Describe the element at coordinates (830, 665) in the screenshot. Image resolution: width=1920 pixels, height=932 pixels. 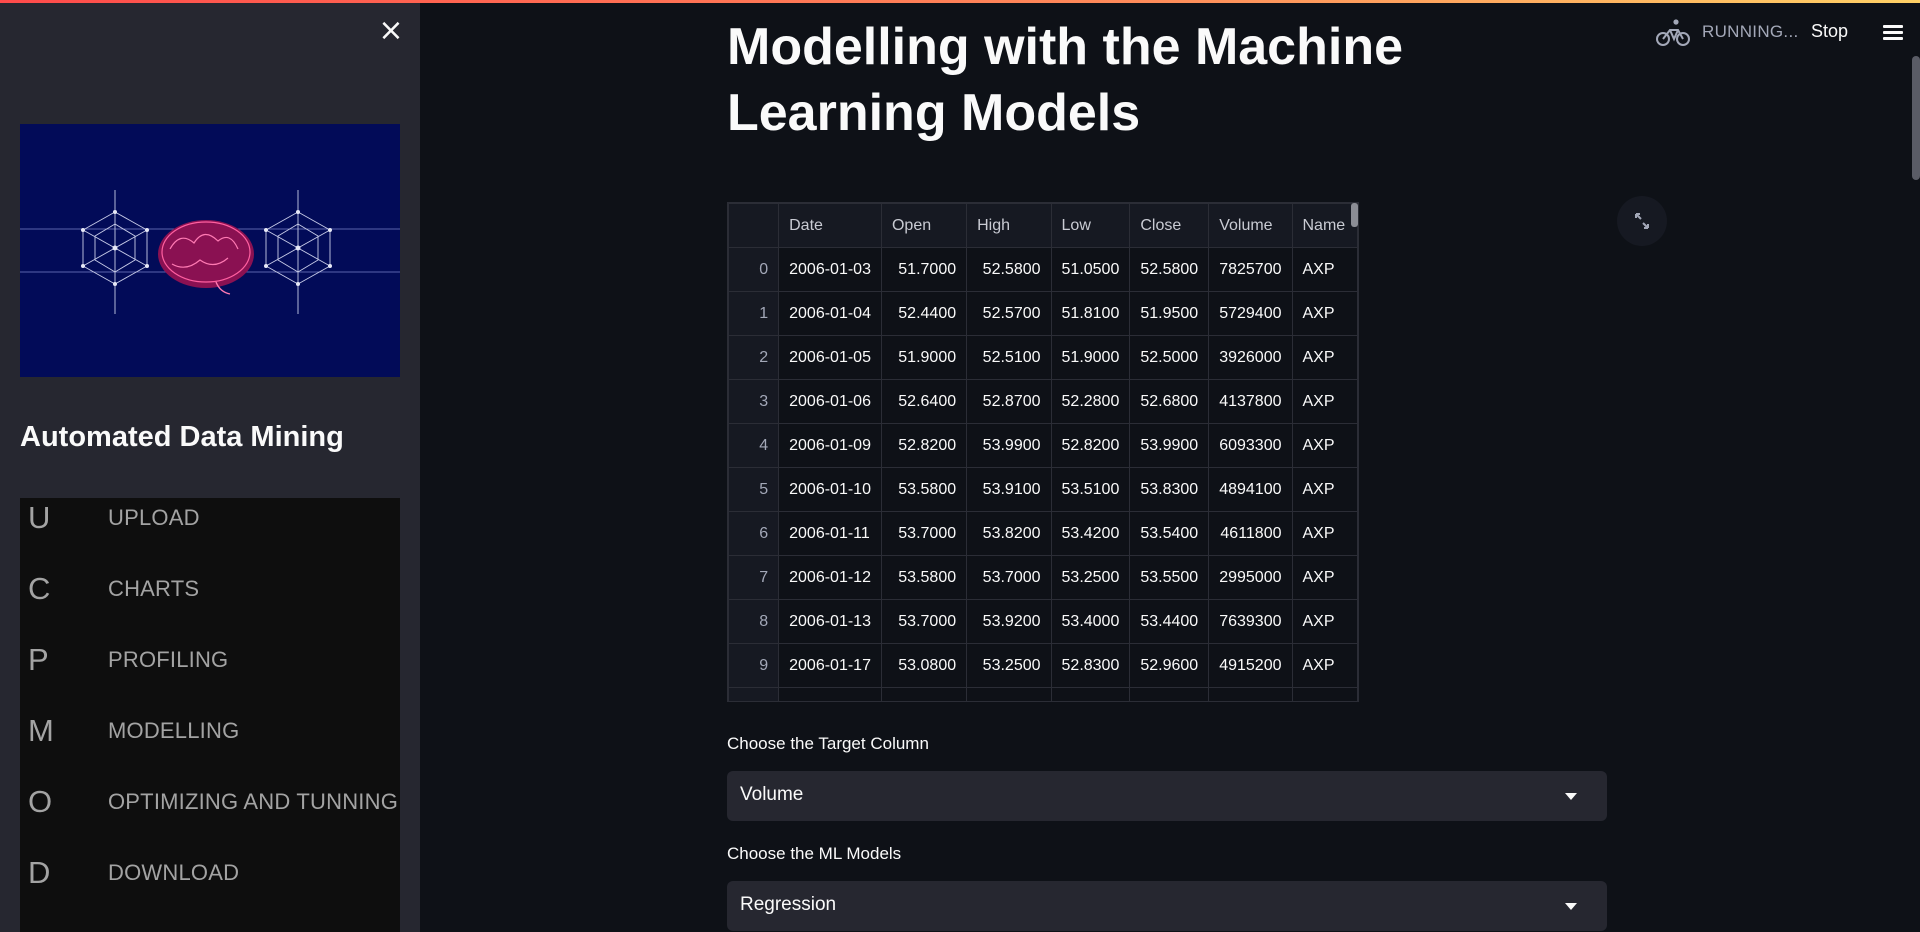
I see `table-cell: 2006-01-17` at that location.